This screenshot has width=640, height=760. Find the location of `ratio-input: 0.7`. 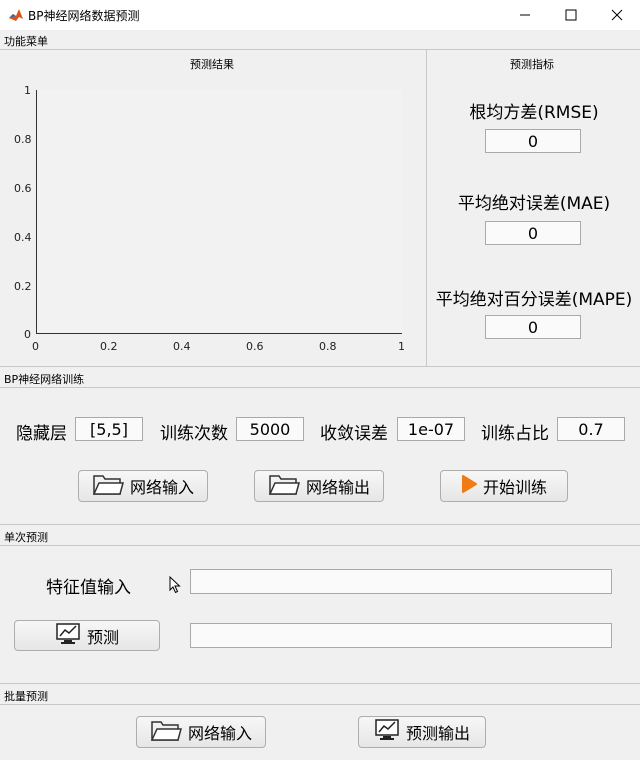

ratio-input: 0.7 is located at coordinates (591, 429).